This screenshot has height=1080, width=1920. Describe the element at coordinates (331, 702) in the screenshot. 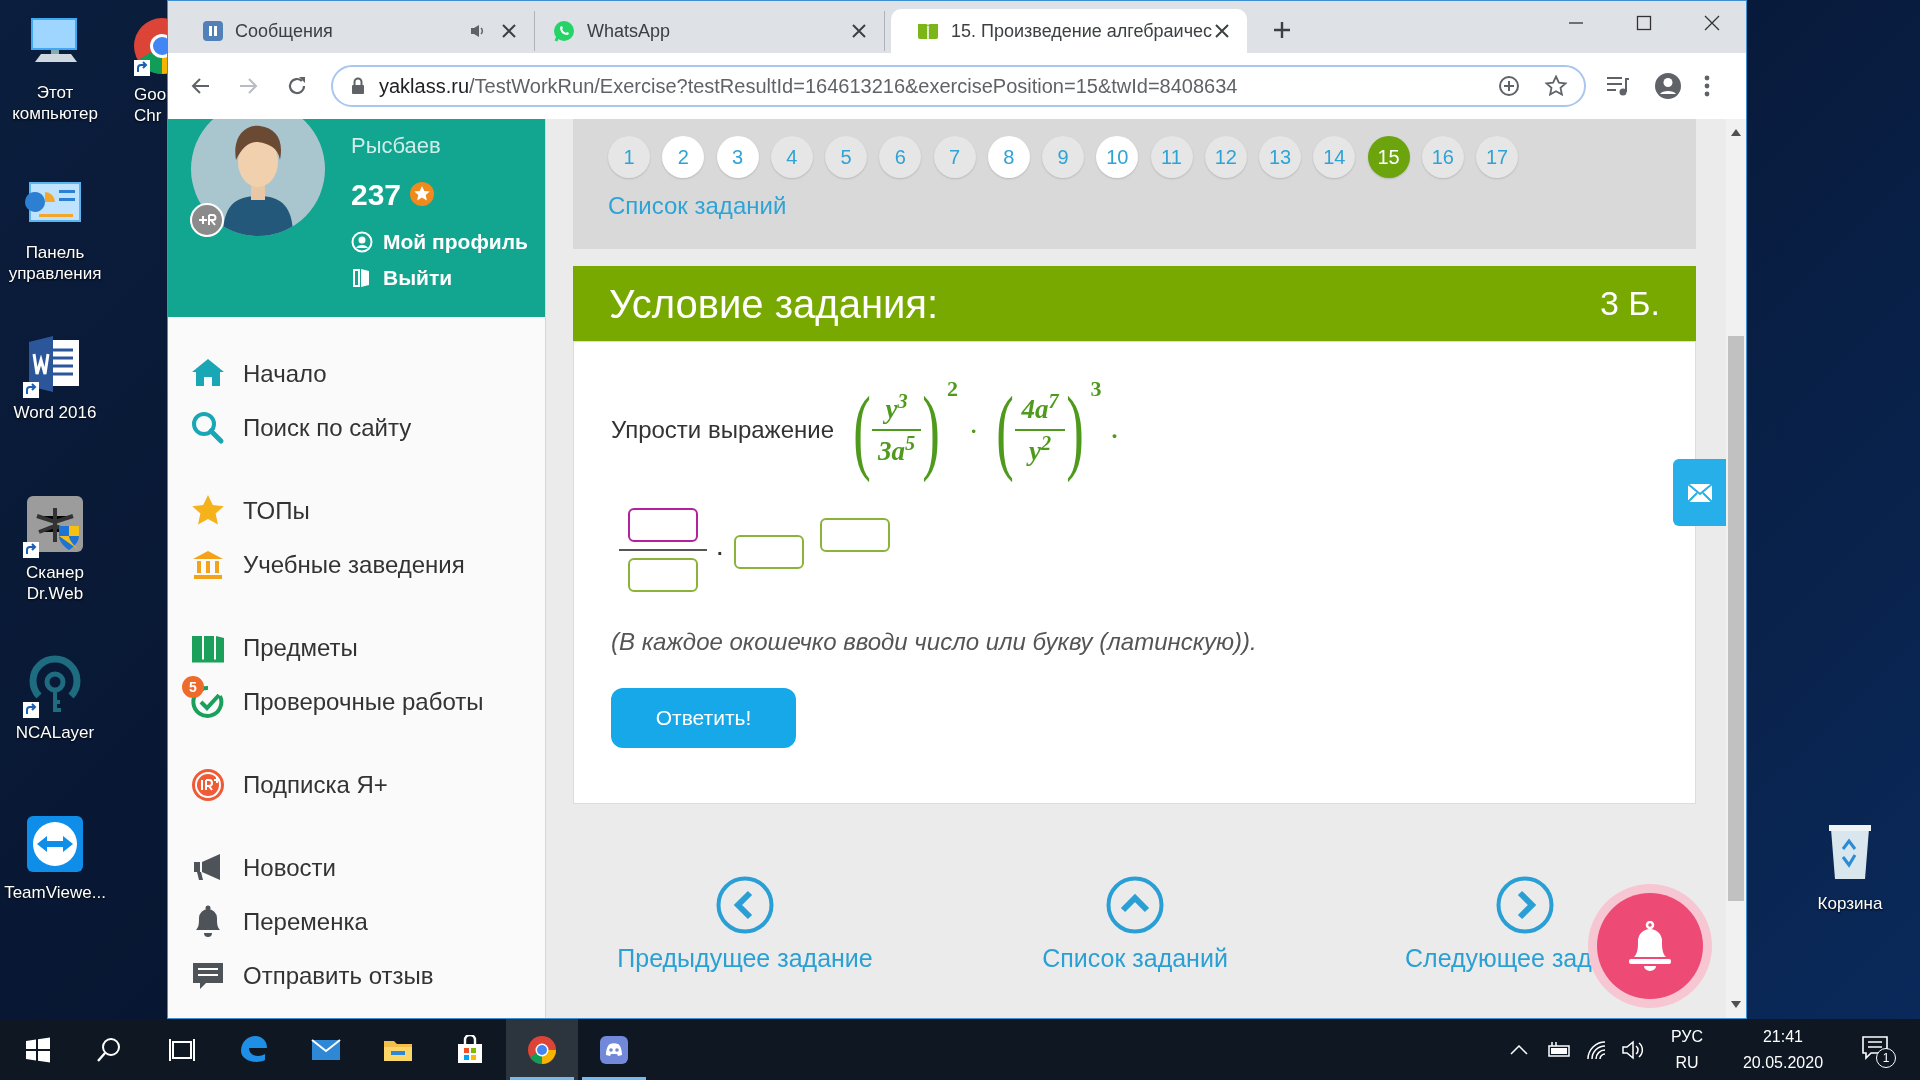

I see `nav-item: 5 Проверочные работы` at that location.